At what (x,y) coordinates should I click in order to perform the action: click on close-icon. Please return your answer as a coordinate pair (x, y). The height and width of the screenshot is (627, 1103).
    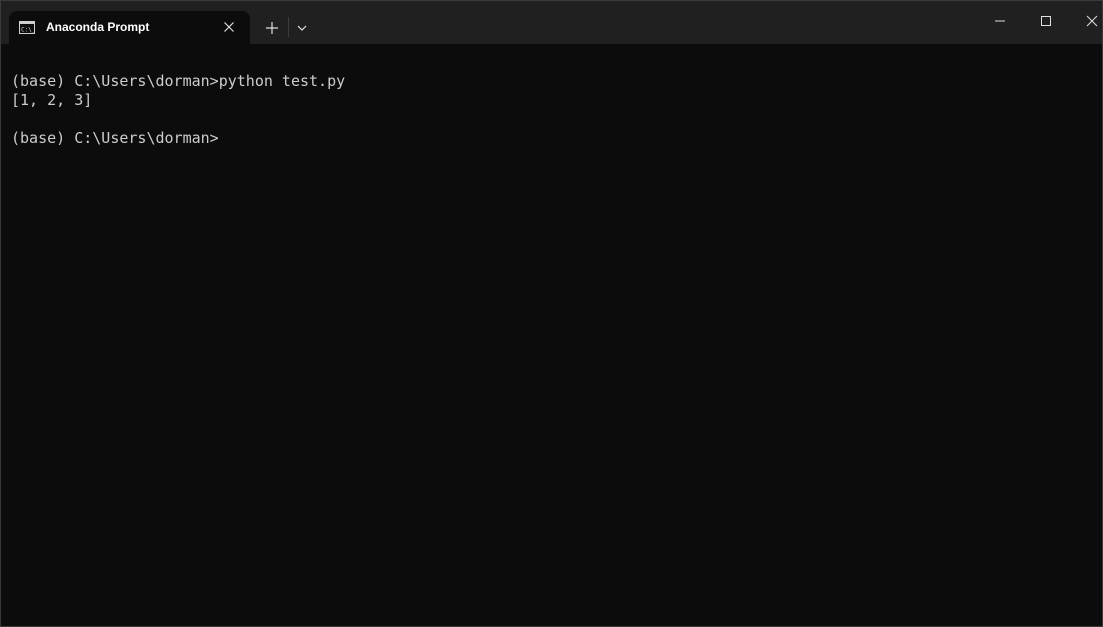
    Looking at the image, I should click on (1092, 23).